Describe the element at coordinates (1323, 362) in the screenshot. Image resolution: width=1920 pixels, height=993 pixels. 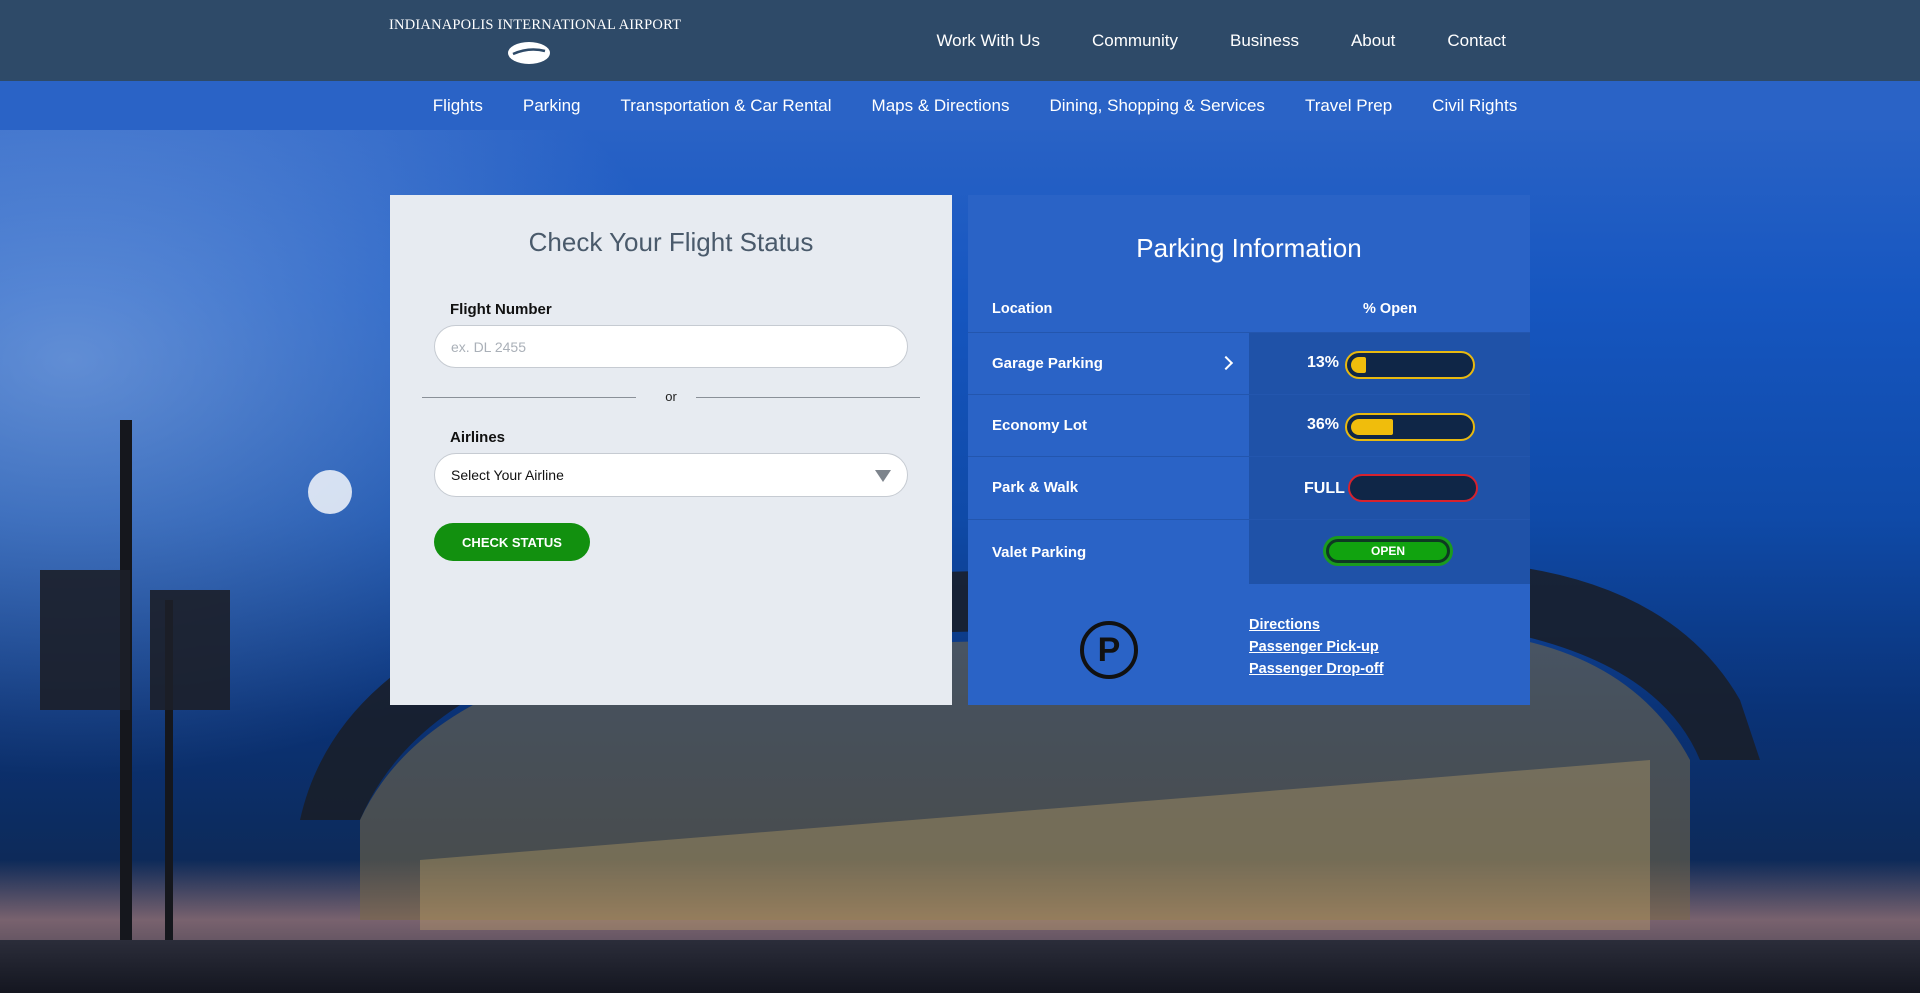
I see `parking-percent: 13%` at that location.